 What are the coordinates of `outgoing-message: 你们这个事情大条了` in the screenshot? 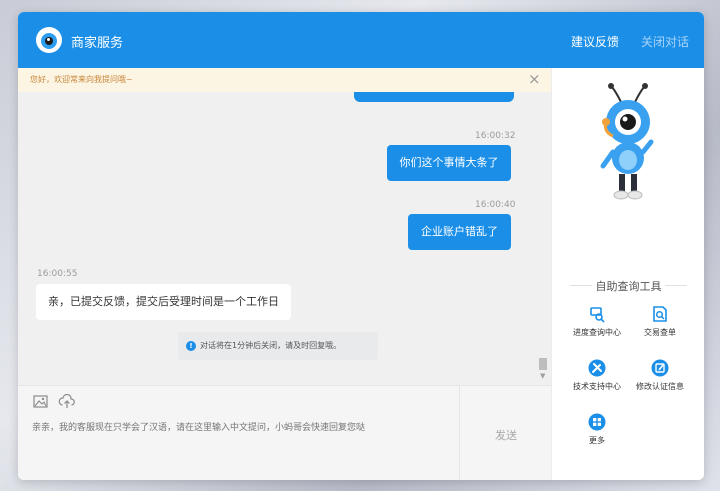 It's located at (449, 163).